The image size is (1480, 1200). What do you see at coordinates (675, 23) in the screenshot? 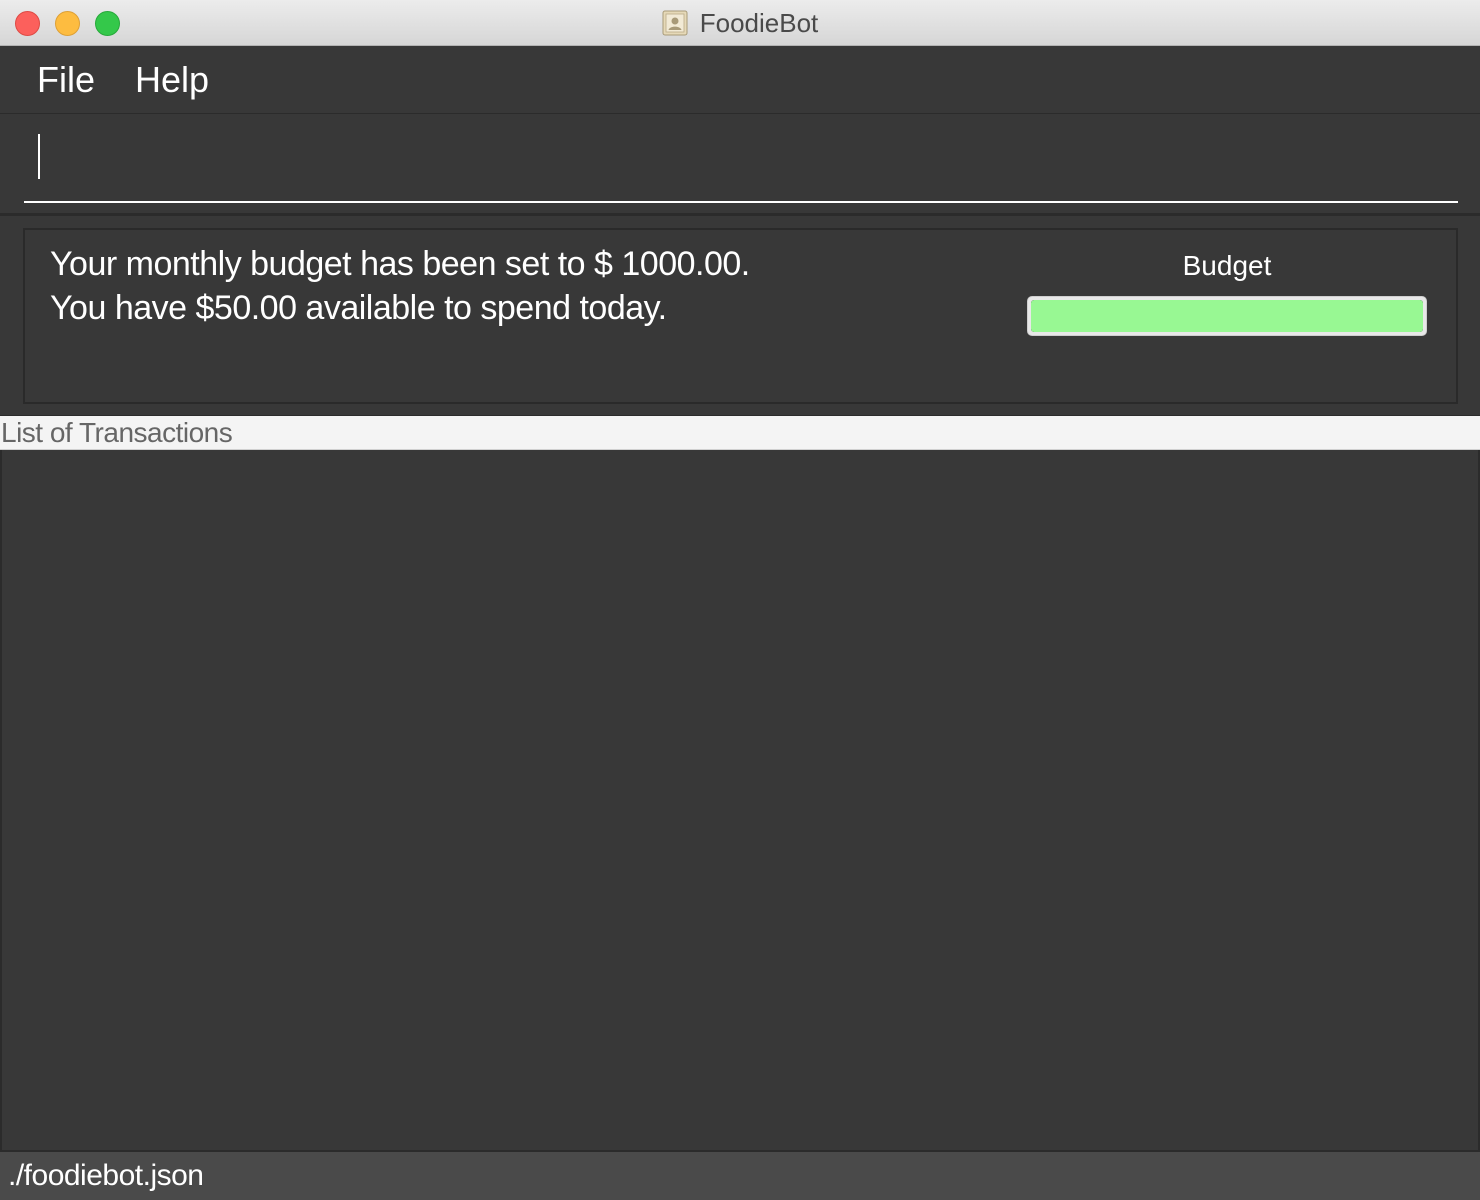
I see `contact-card-icon` at bounding box center [675, 23].